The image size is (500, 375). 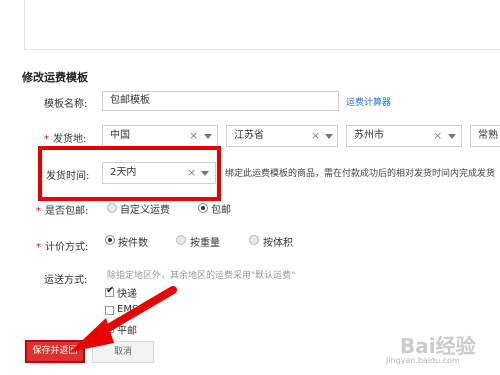 I want to click on radio-custom-freight, so click(x=112, y=208).